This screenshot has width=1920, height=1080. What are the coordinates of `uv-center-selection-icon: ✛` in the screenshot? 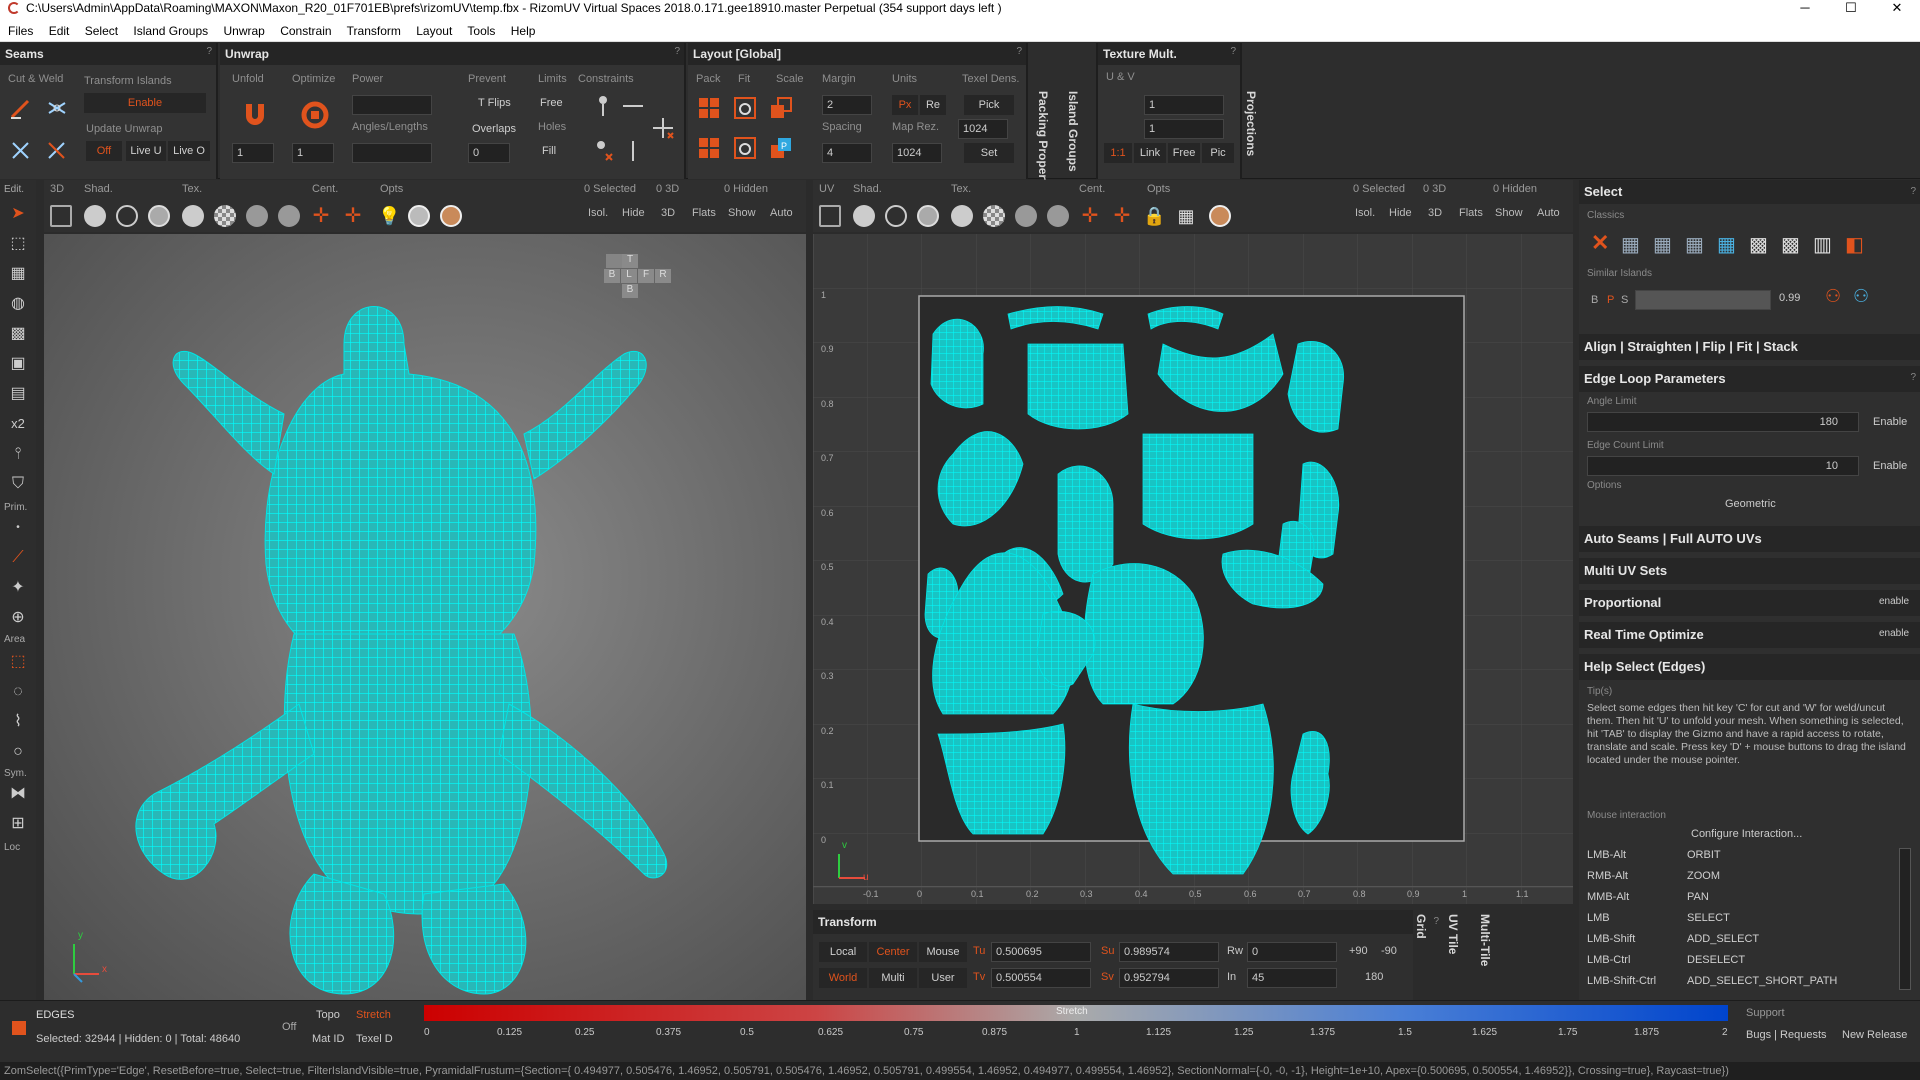 It's located at (1122, 216).